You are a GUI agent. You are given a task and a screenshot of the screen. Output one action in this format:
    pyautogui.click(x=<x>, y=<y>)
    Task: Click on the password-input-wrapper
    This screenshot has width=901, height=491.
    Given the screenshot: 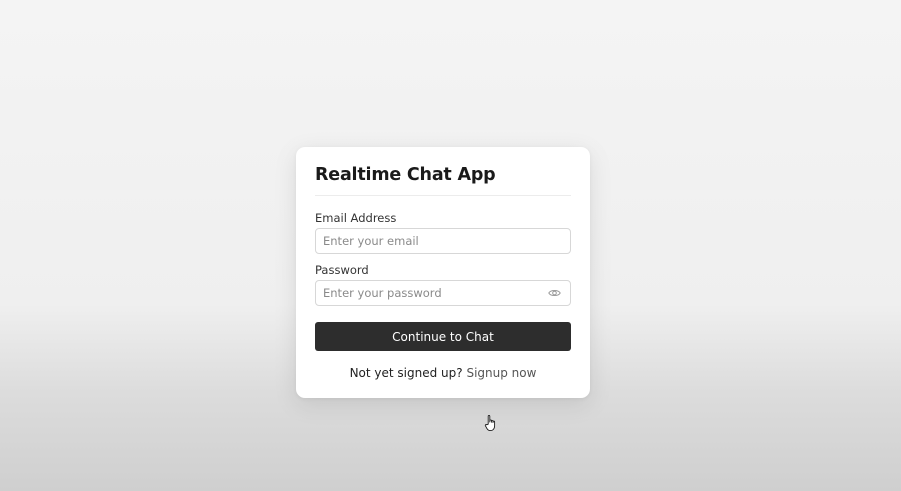 What is the action you would take?
    pyautogui.click(x=443, y=293)
    